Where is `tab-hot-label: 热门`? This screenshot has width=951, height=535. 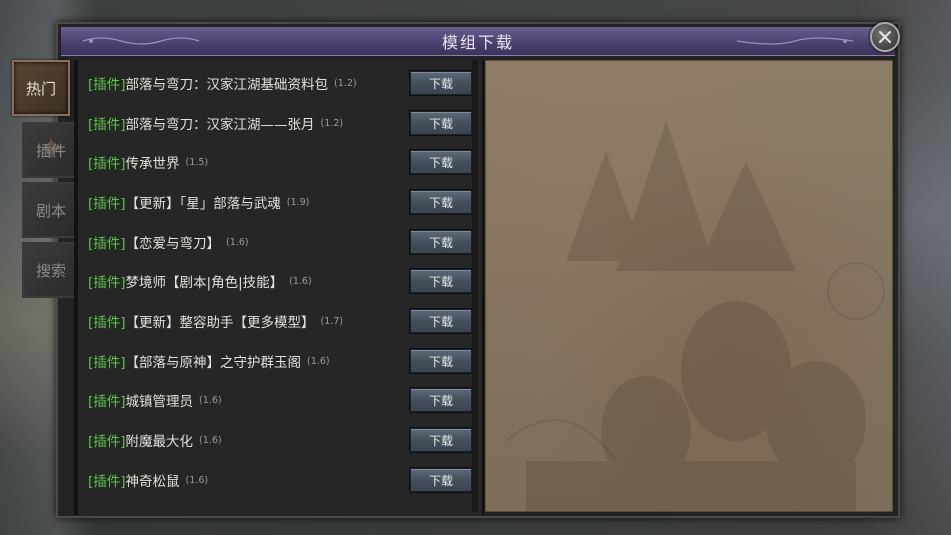 tab-hot-label: 热门 is located at coordinates (40, 88).